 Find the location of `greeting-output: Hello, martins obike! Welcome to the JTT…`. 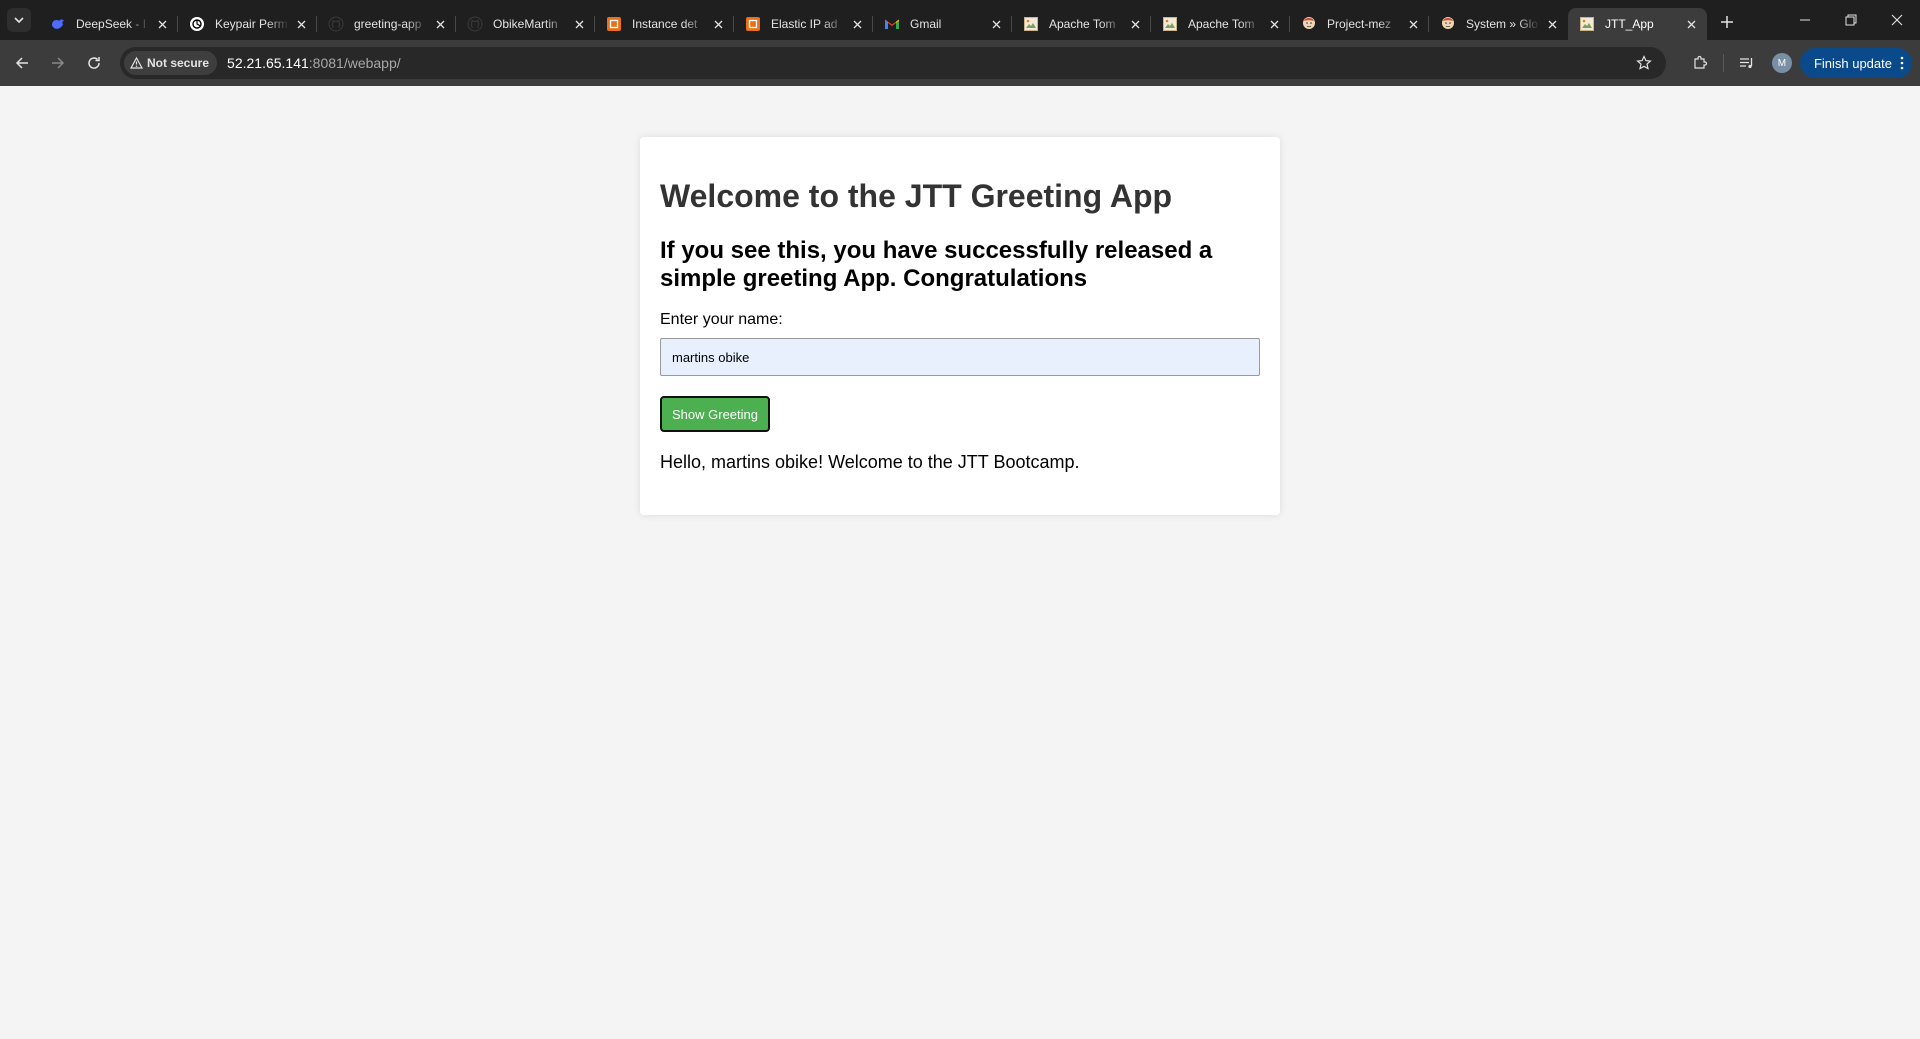

greeting-output: Hello, martins obike! Welcome to the JTT… is located at coordinates (870, 462).